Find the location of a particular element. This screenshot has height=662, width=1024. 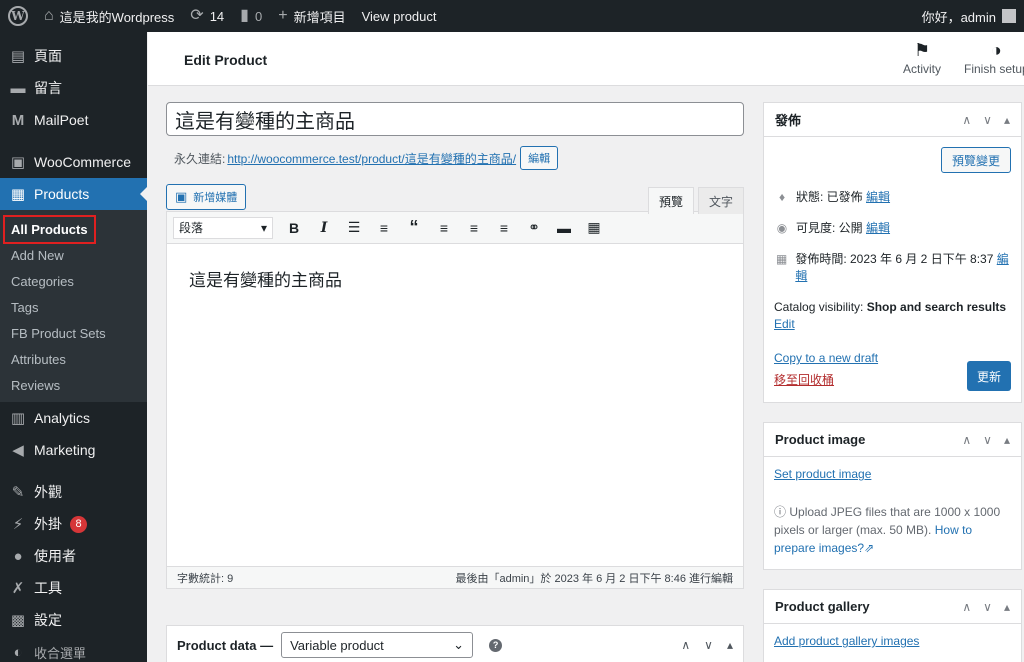

tab-text: 文字 is located at coordinates (720, 200).